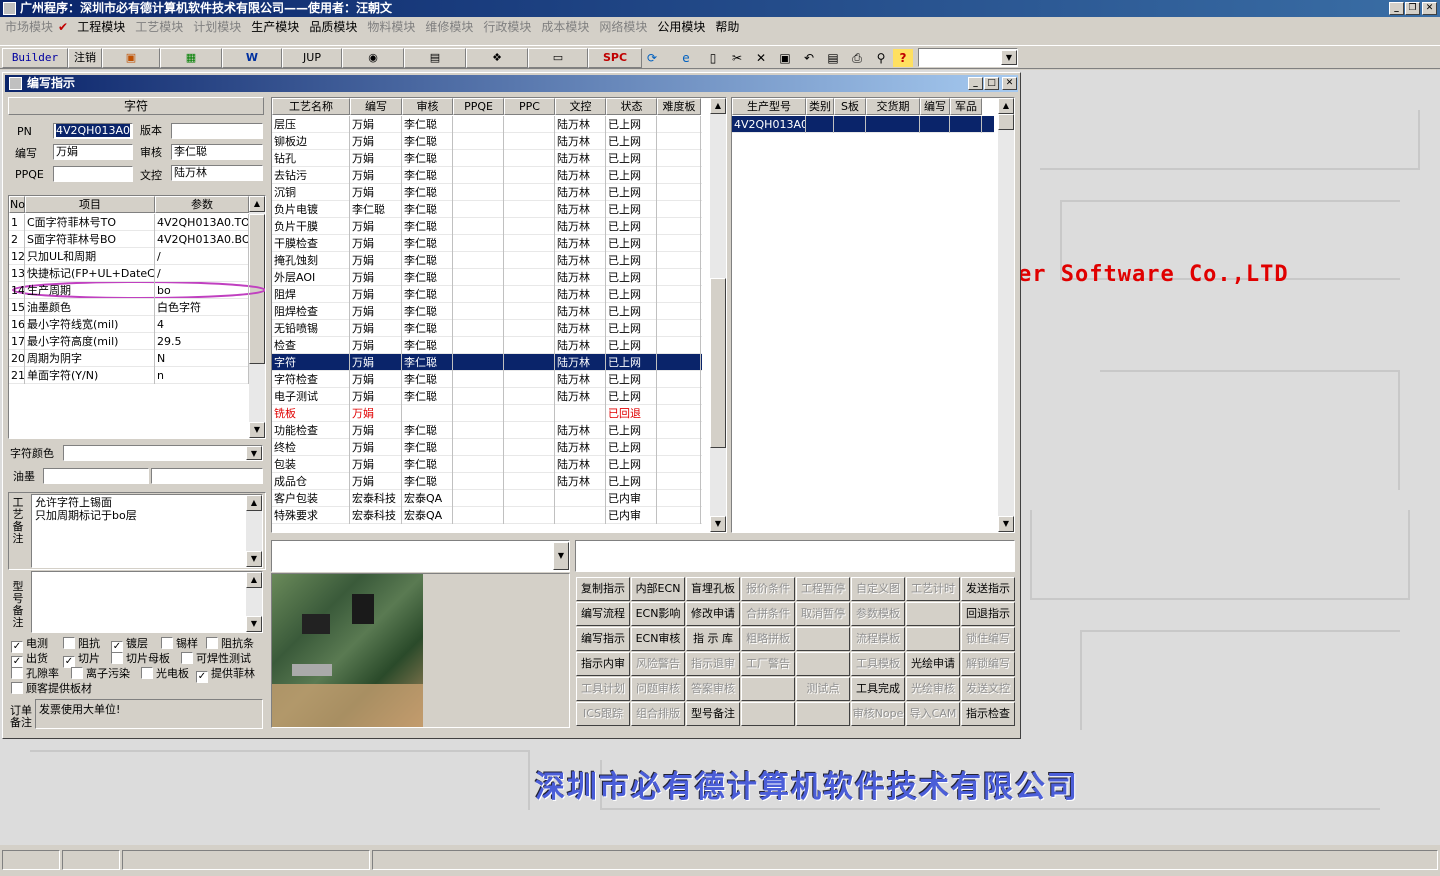 This screenshot has height=876, width=1440. What do you see at coordinates (988, 714) in the screenshot?
I see `action-button: 指示检查` at bounding box center [988, 714].